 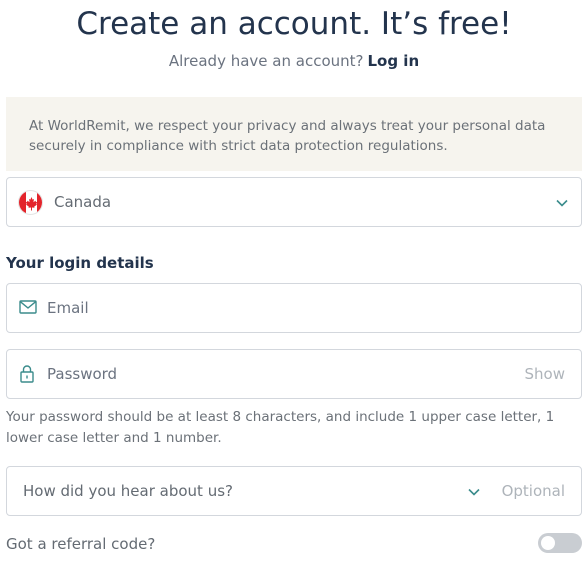 I want to click on canada-flag-icon, so click(x=30, y=202).